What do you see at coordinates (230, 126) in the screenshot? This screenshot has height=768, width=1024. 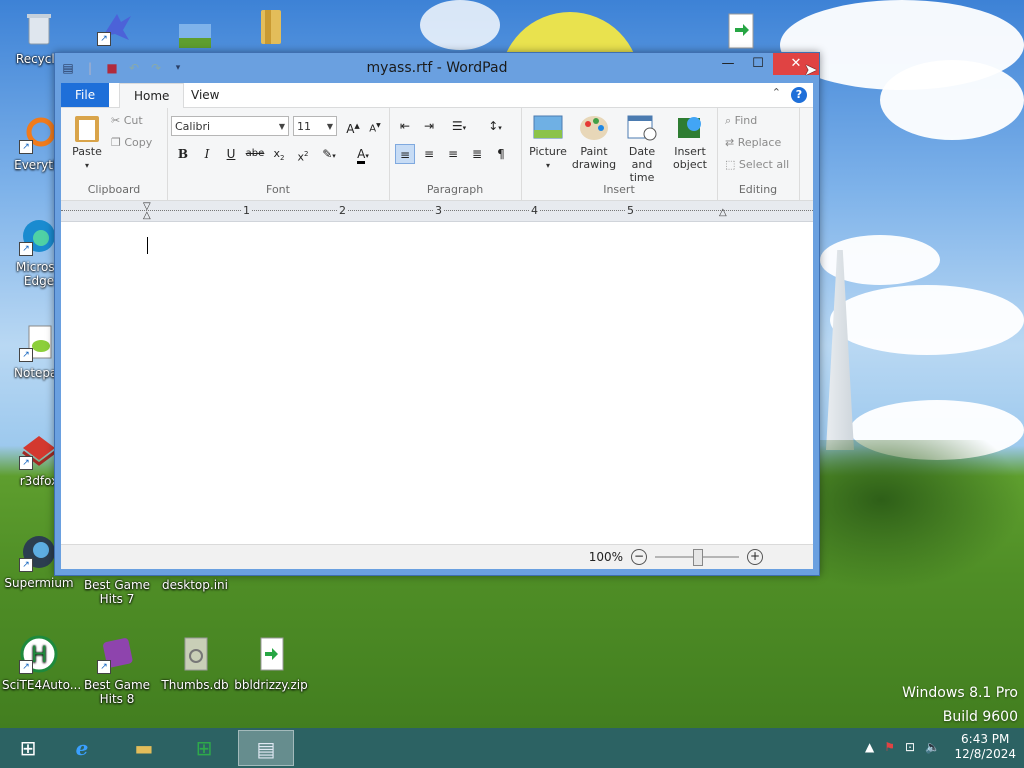 I see `font-family-select: Calibri ▼` at bounding box center [230, 126].